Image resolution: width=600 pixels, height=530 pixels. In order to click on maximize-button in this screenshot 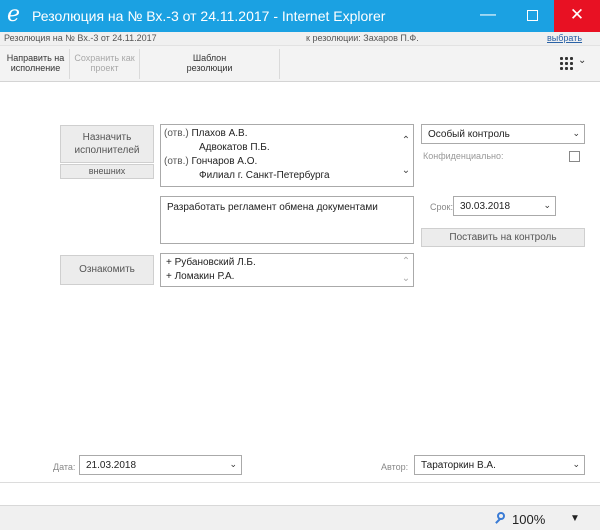, I will do `click(532, 16)`.